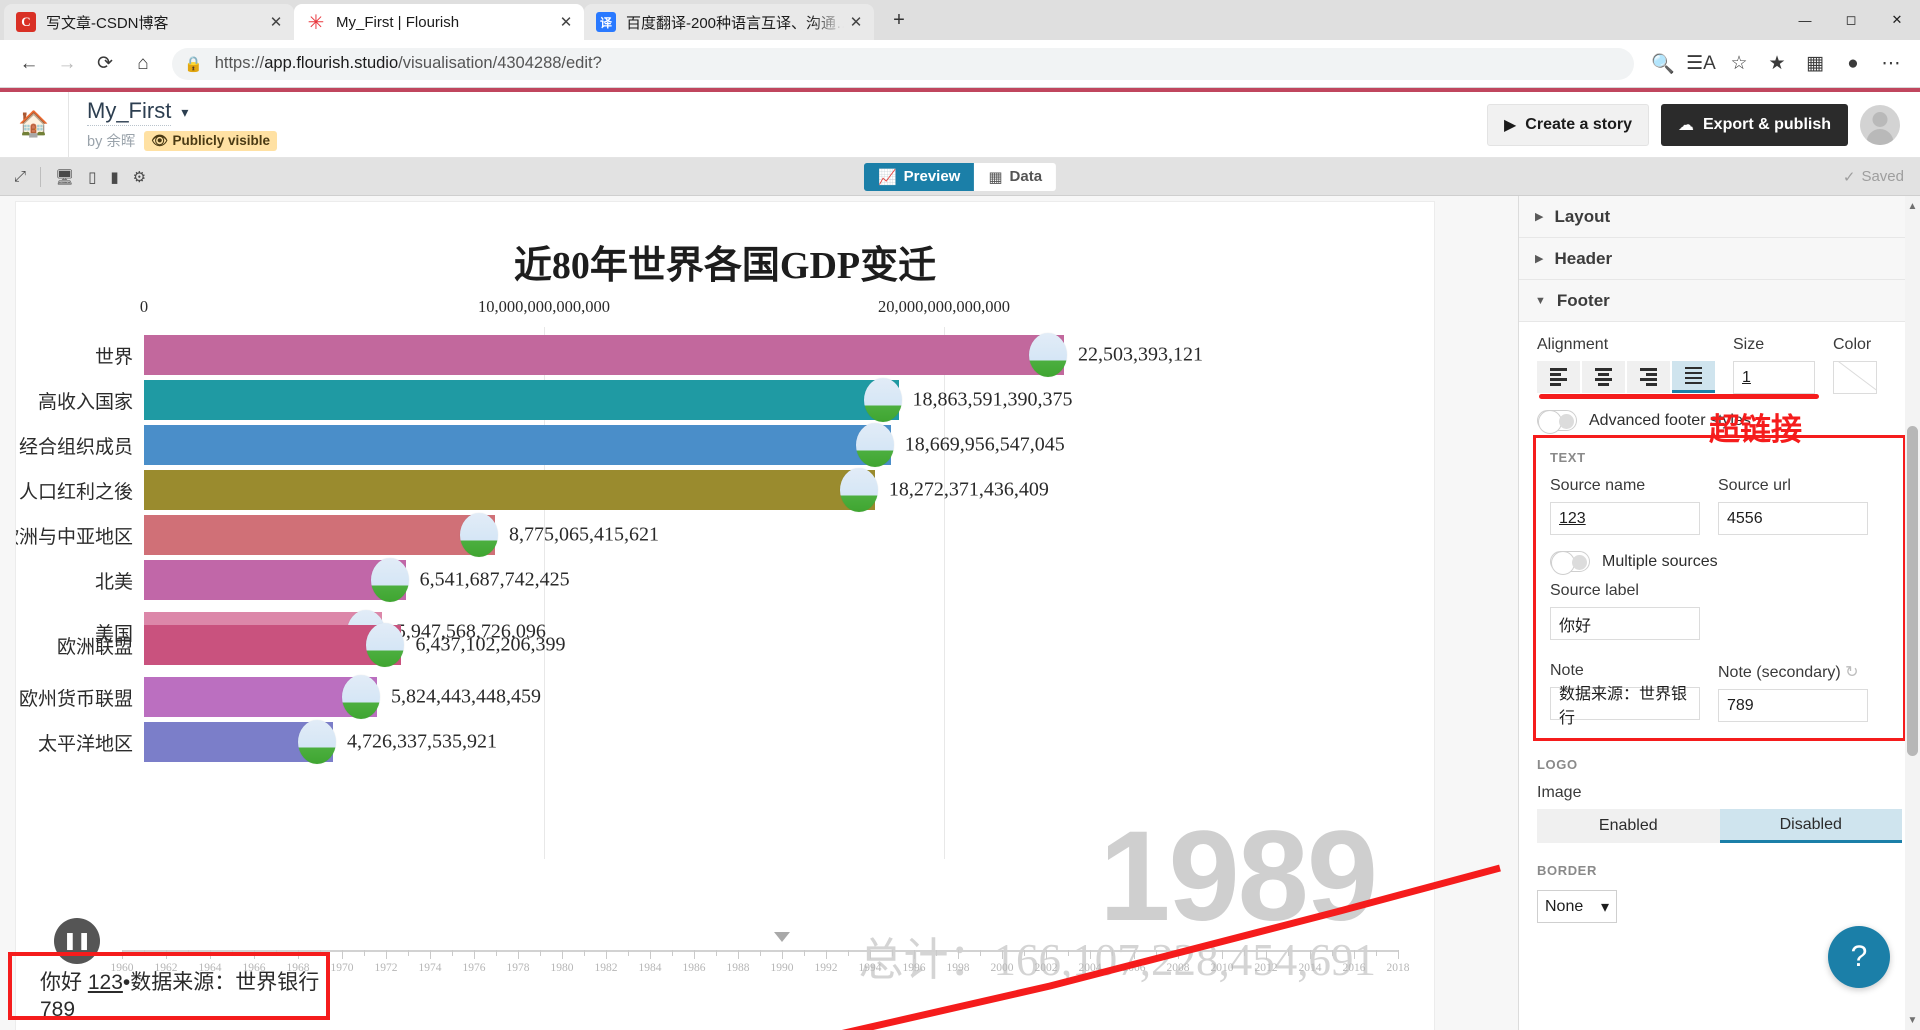 This screenshot has height=1030, width=1920. What do you see at coordinates (1625, 706) in the screenshot?
I see `note-input: 数据来源：世界银行` at bounding box center [1625, 706].